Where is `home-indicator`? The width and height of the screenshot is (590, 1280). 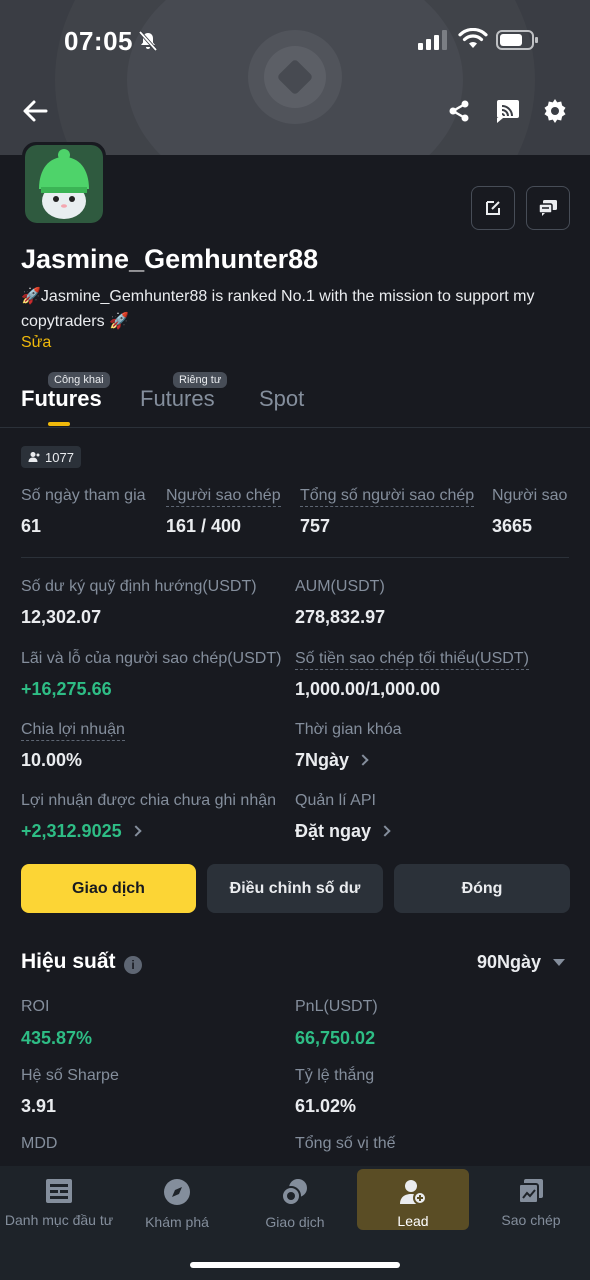 home-indicator is located at coordinates (295, 1265).